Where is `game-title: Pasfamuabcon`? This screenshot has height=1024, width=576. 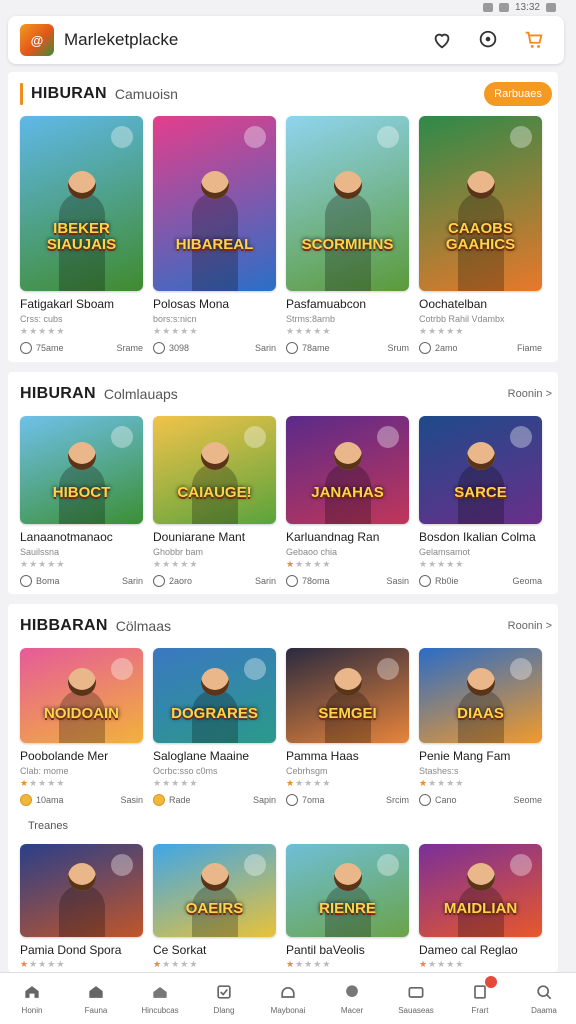 game-title: Pasfamuabcon is located at coordinates (326, 304).